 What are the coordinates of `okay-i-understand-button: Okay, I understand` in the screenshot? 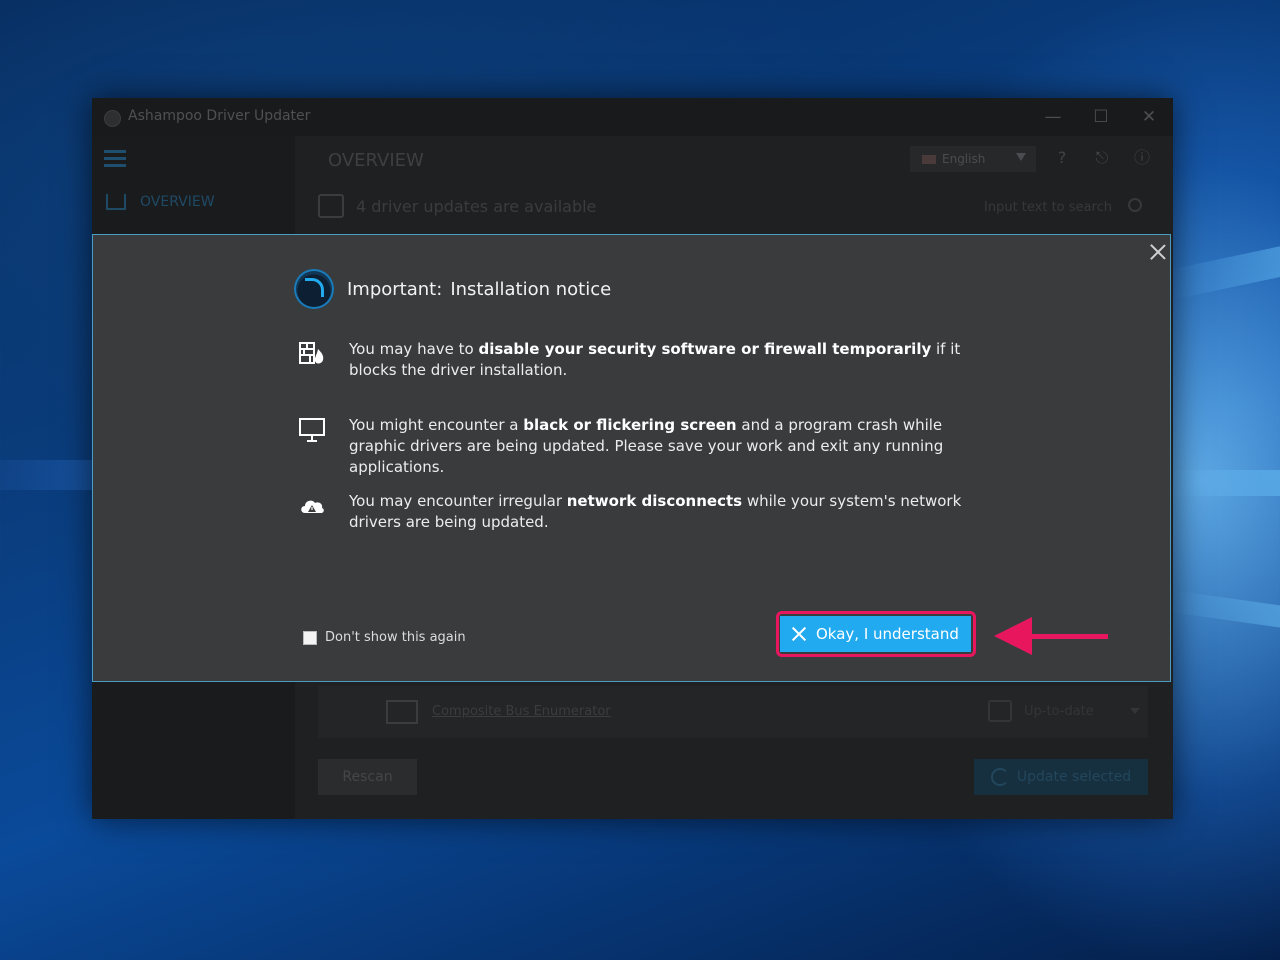 It's located at (875, 634).